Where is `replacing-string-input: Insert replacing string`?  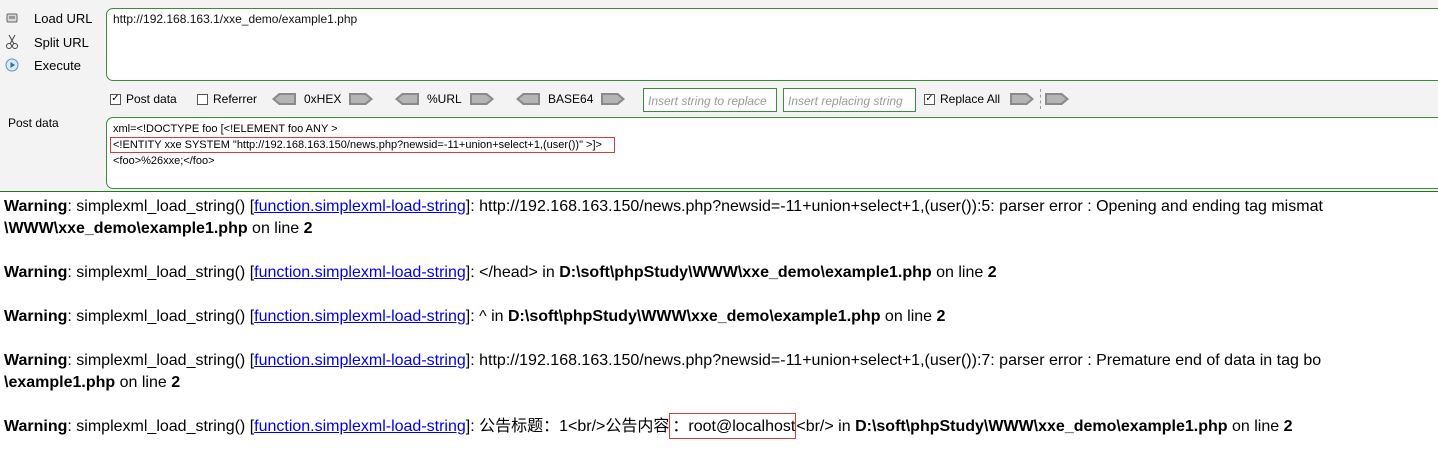 replacing-string-input: Insert replacing string is located at coordinates (849, 100).